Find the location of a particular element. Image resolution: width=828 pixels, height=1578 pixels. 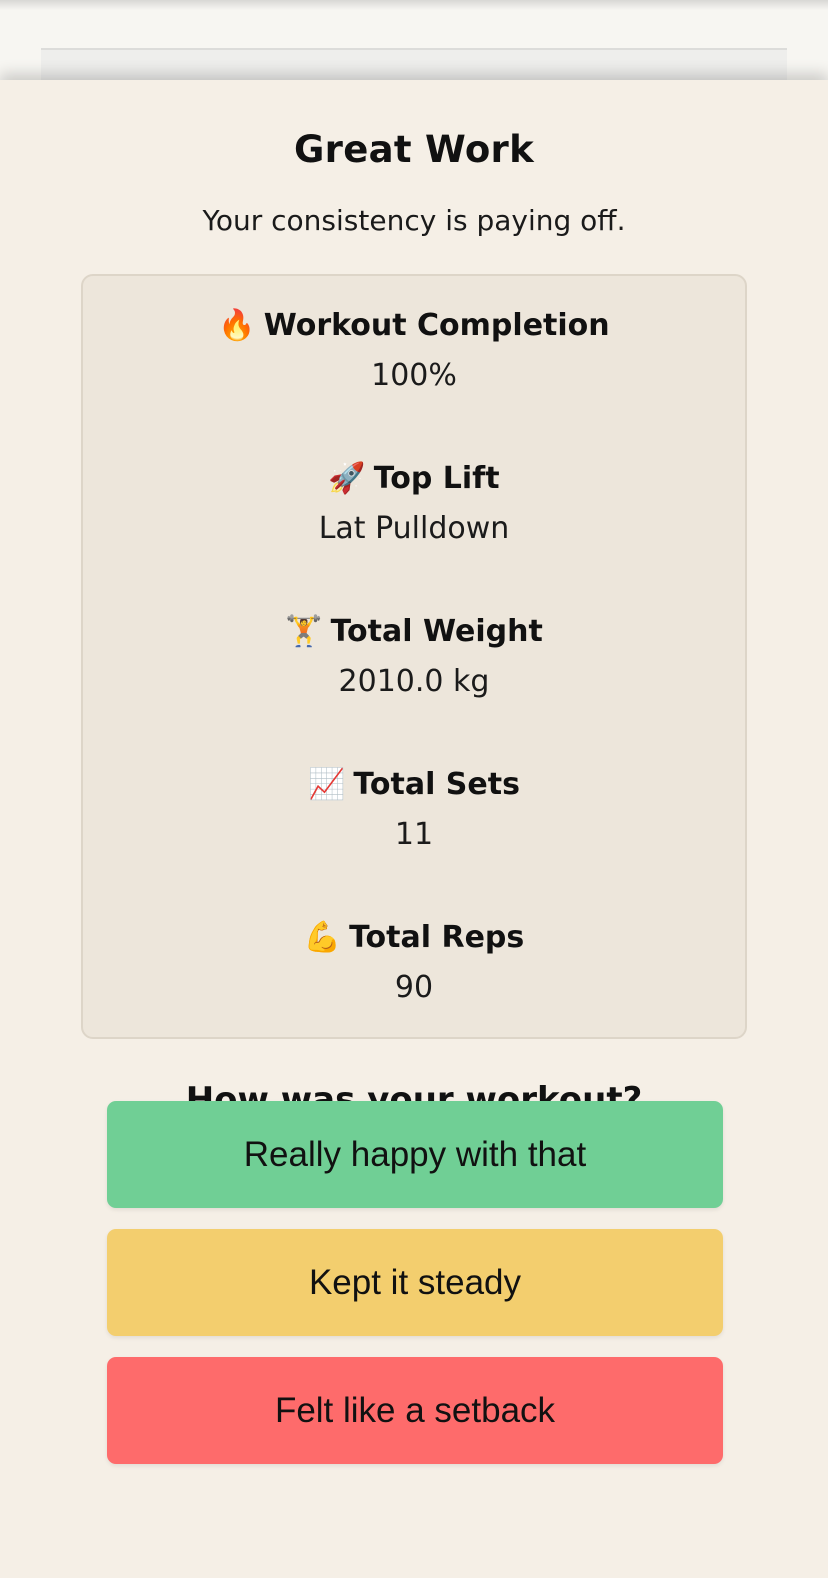

stat-label-text: Total Reps is located at coordinates (437, 937).